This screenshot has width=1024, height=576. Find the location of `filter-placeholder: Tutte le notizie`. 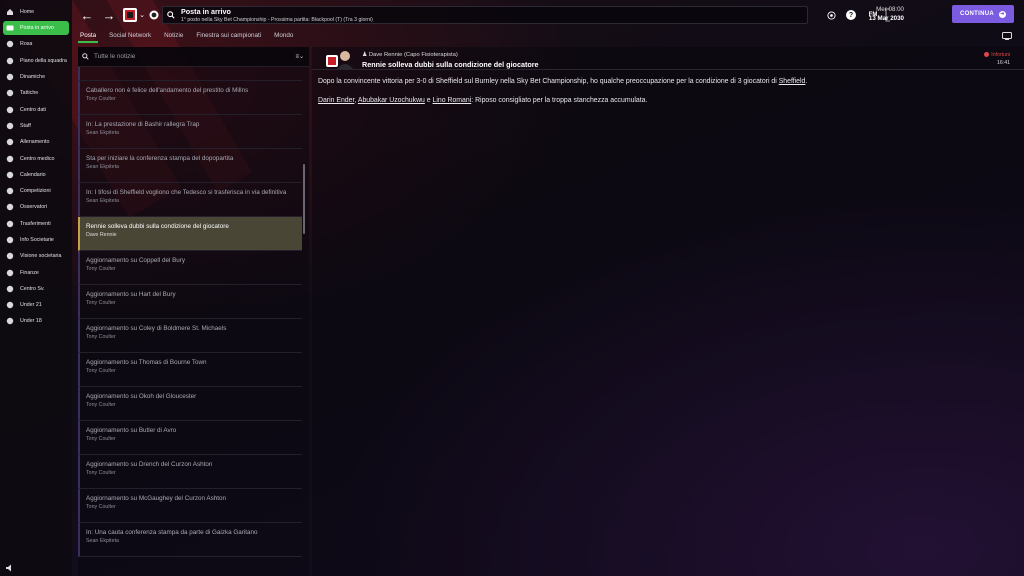

filter-placeholder: Tutte le notizie is located at coordinates (115, 56).